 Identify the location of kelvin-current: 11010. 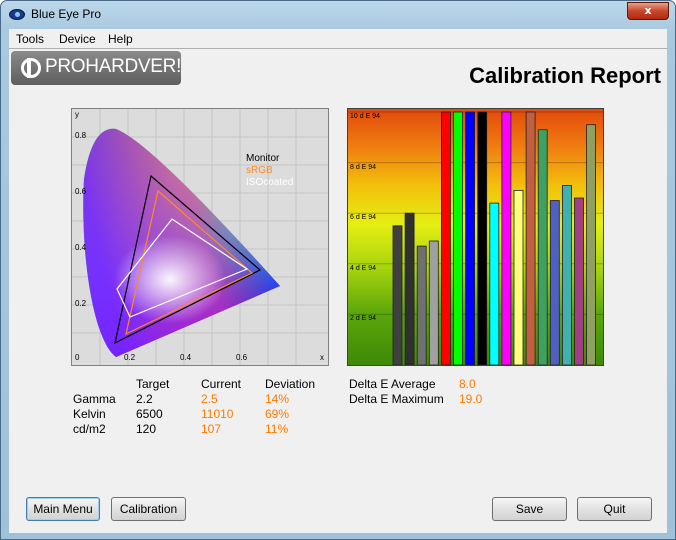
(217, 414).